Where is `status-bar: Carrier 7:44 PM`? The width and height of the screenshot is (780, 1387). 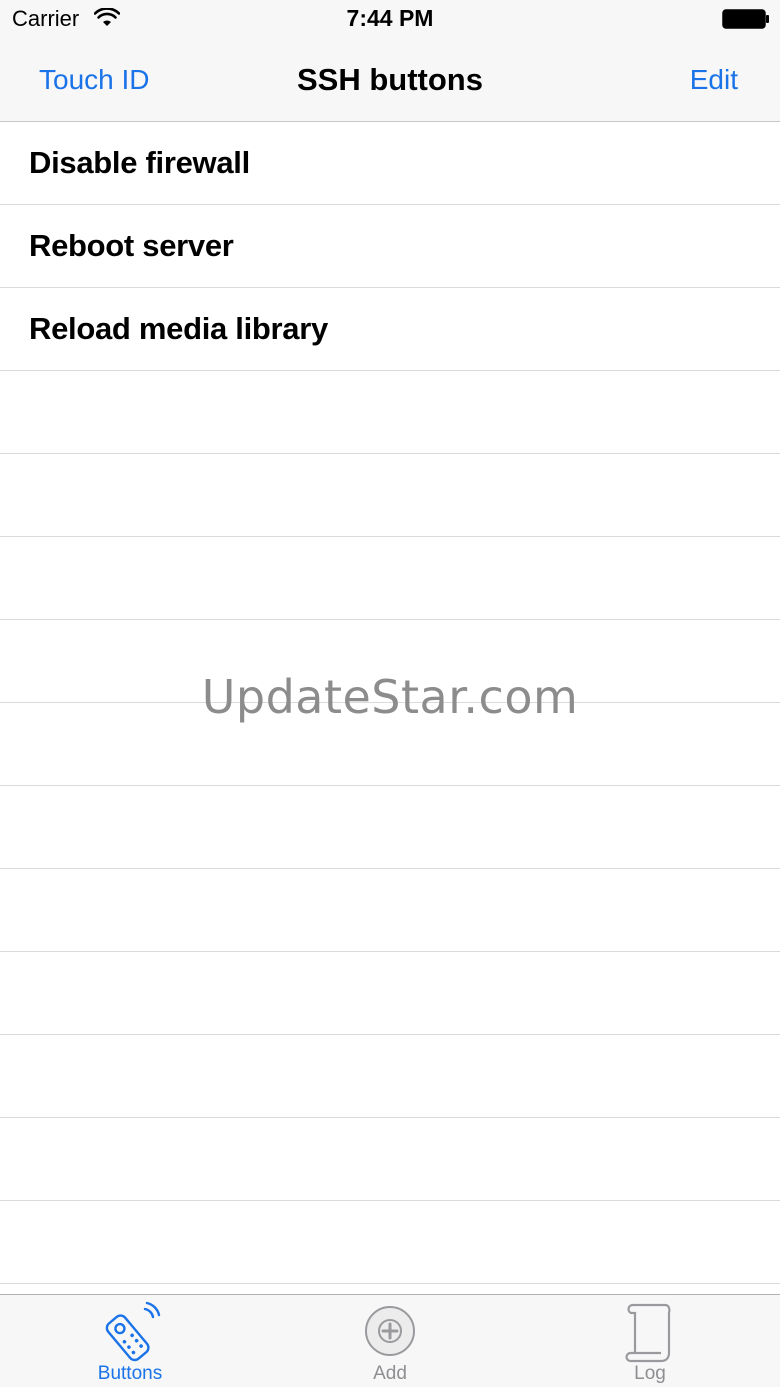 status-bar: Carrier 7:44 PM is located at coordinates (390, 19).